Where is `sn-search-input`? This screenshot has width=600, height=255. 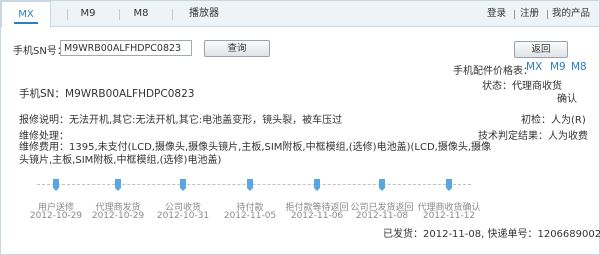
sn-search-input is located at coordinates (126, 48).